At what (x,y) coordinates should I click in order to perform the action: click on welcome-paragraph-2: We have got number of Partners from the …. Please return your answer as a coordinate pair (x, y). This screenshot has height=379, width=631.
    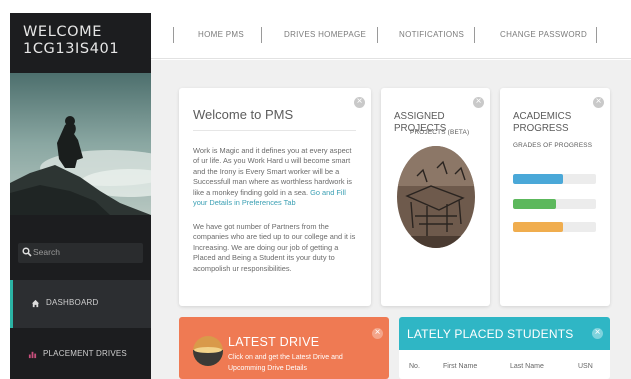
    Looking at the image, I should click on (274, 247).